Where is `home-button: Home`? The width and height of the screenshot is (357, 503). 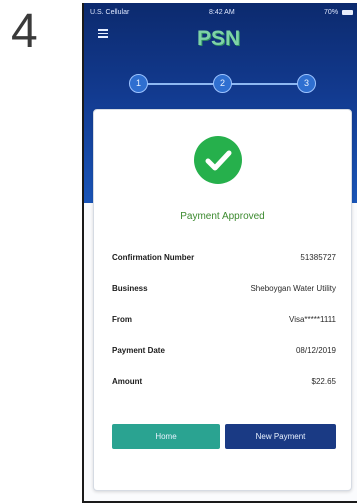 home-button: Home is located at coordinates (166, 436).